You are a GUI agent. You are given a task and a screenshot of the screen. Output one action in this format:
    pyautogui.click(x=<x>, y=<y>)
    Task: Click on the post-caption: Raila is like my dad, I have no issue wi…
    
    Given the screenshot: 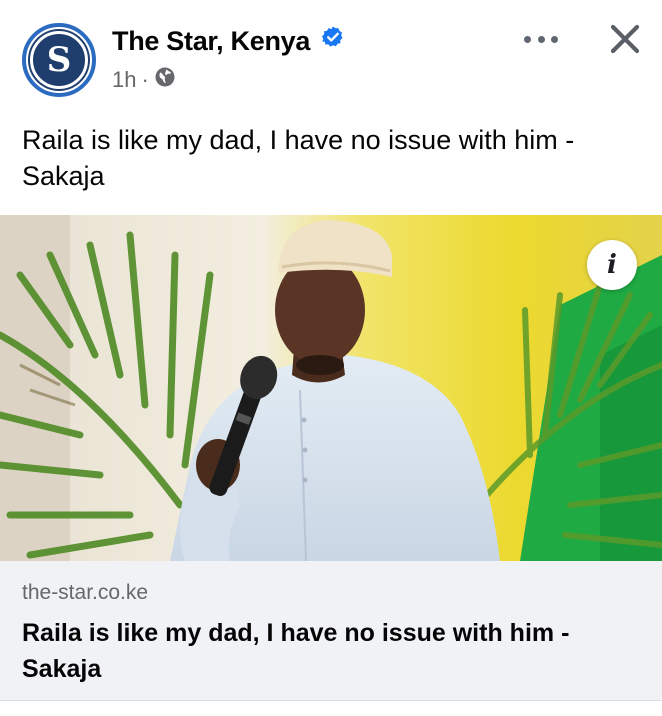 What is the action you would take?
    pyautogui.click(x=298, y=158)
    